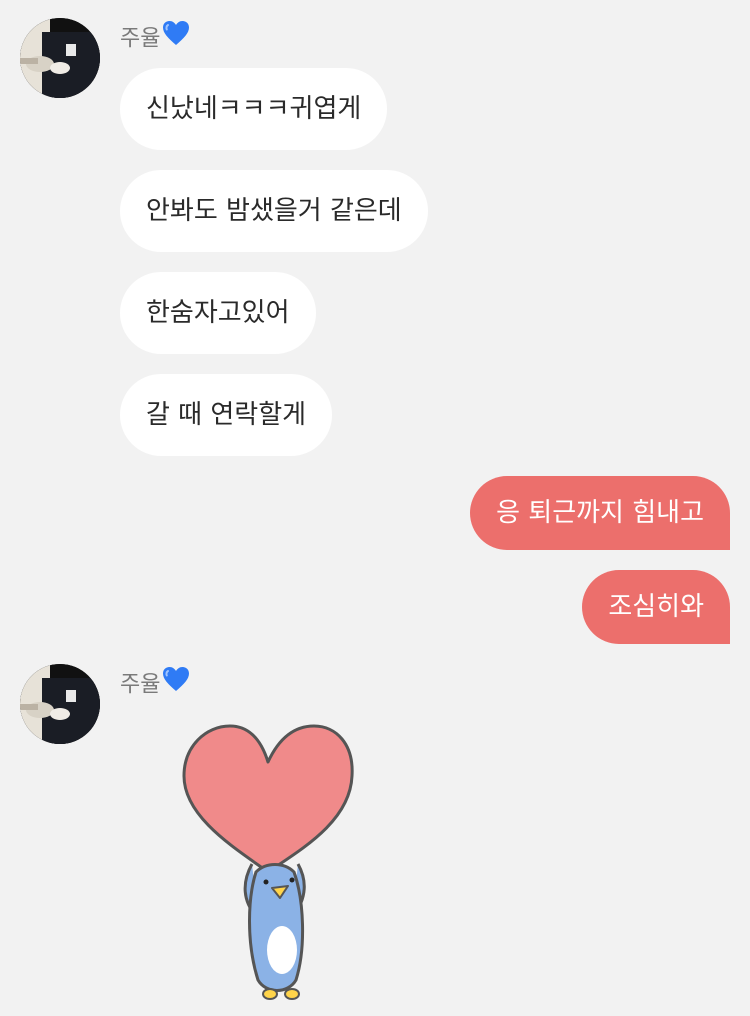 This screenshot has width=750, height=1016. I want to click on message-bubble-incoming: 안봐도 밤샜을거 같은데, so click(274, 211).